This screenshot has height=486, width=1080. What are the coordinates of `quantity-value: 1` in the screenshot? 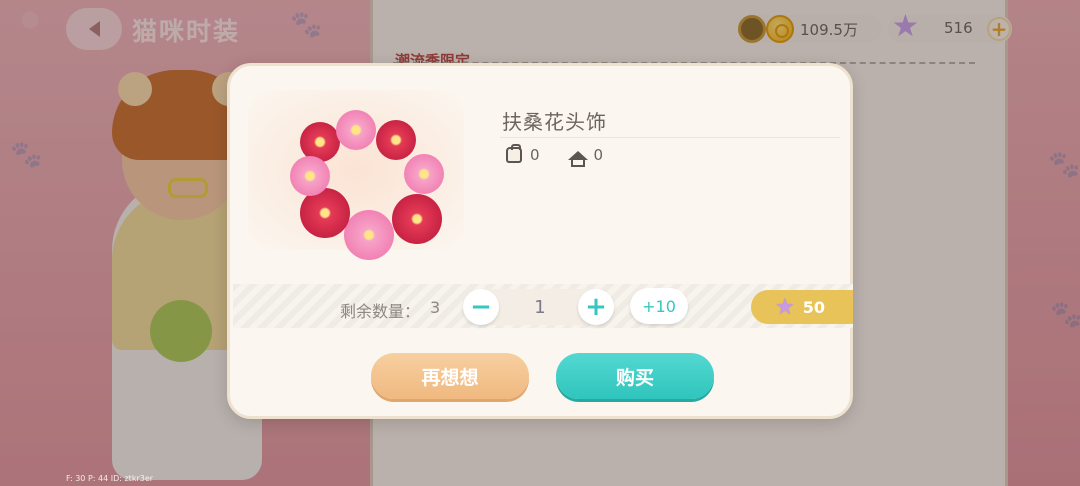 It's located at (540, 307).